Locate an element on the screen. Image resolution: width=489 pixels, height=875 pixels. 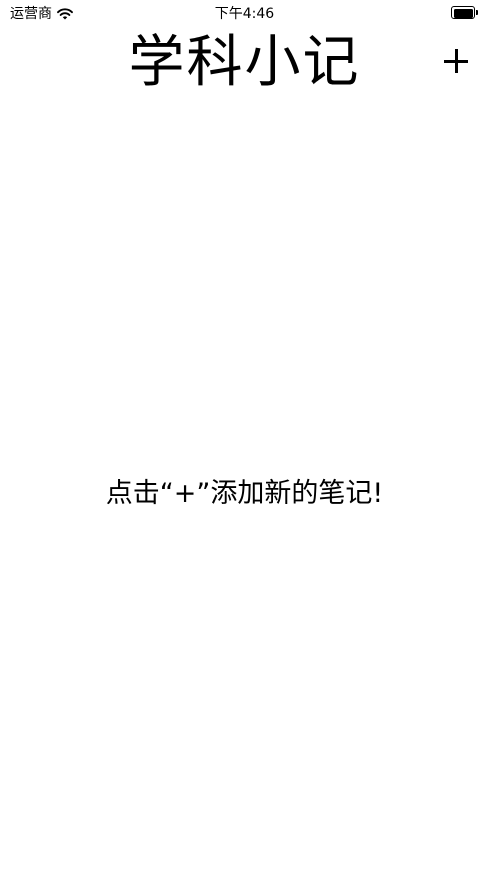
status-bar: 运营商 下午4:46 is located at coordinates (244, 15).